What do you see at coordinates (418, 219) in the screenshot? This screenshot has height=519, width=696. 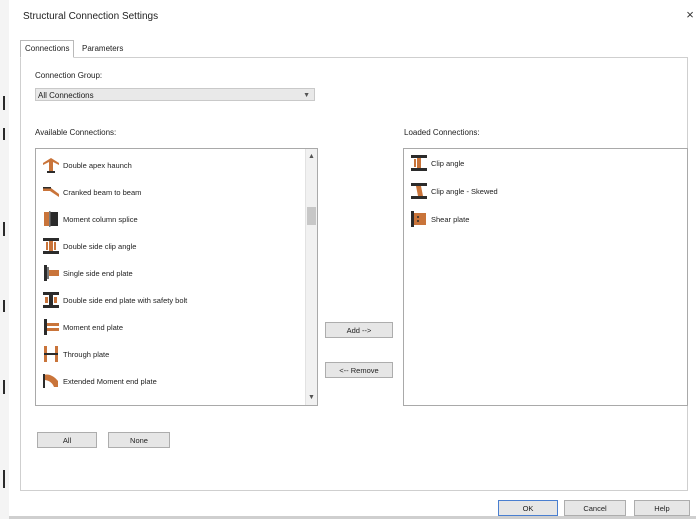 I see `shear-plate-icon` at bounding box center [418, 219].